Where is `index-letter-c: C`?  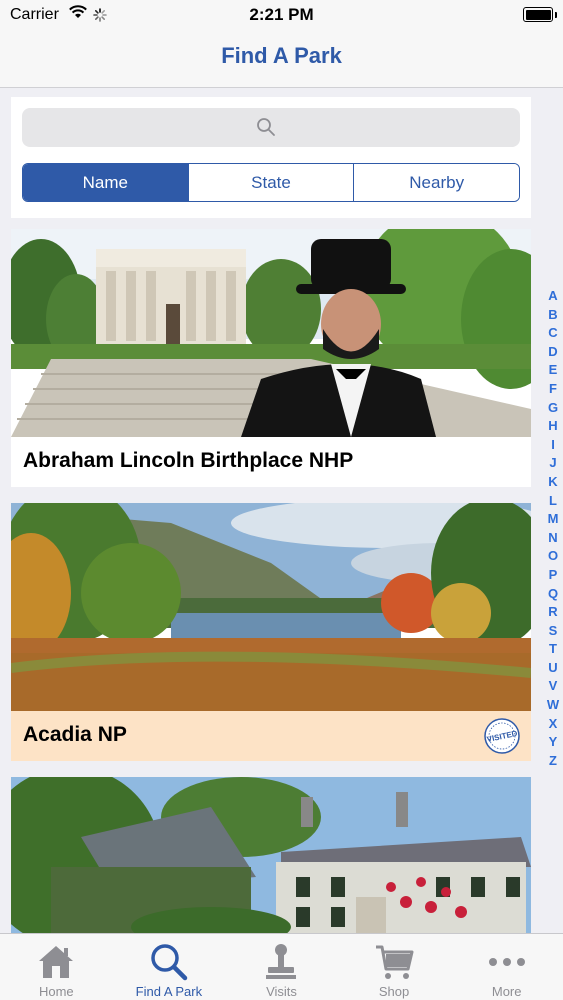 index-letter-c: C is located at coordinates (552, 333).